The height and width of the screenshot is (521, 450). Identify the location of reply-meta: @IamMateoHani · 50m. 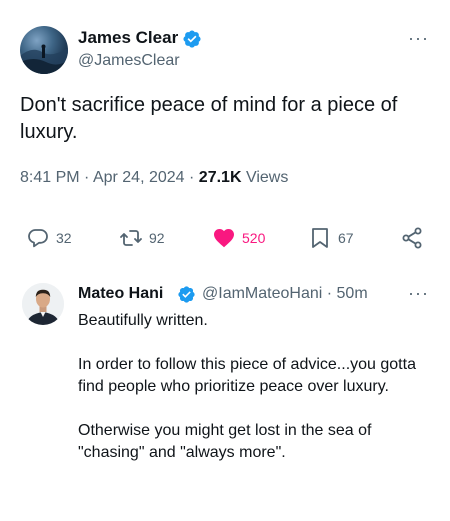
(285, 294).